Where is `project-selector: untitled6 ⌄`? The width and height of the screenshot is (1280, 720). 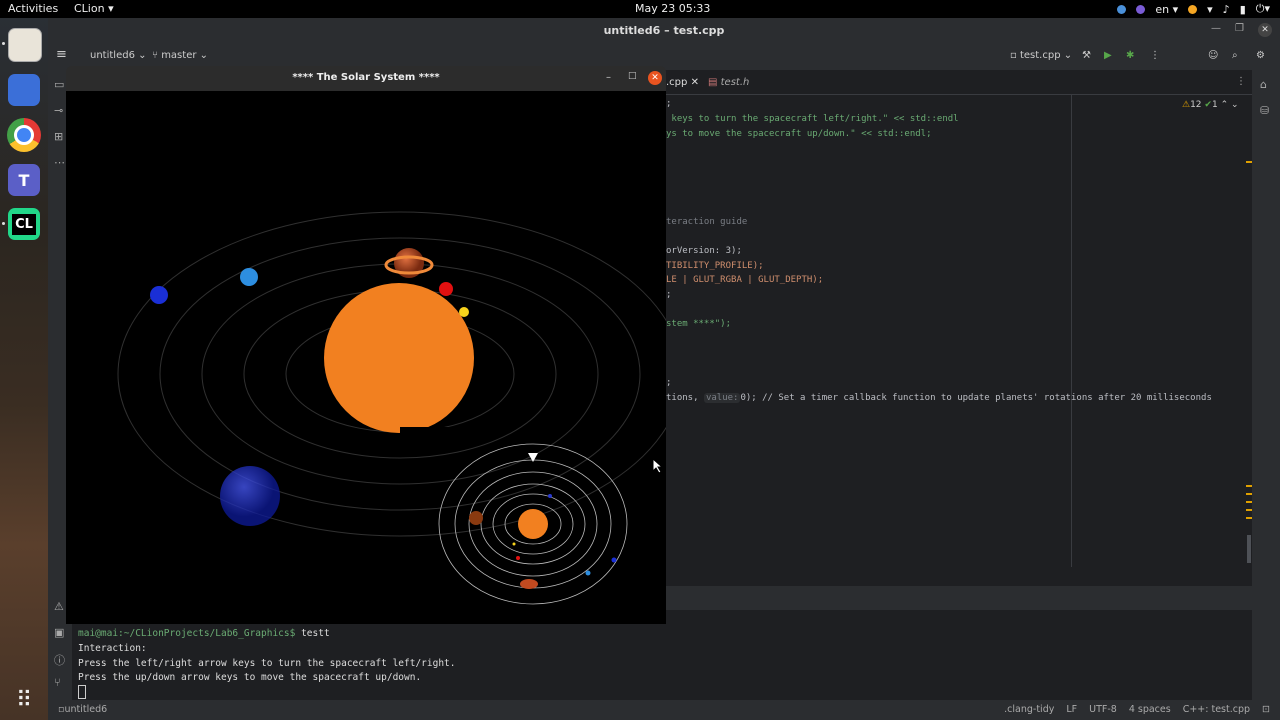 project-selector: untitled6 ⌄ is located at coordinates (118, 55).